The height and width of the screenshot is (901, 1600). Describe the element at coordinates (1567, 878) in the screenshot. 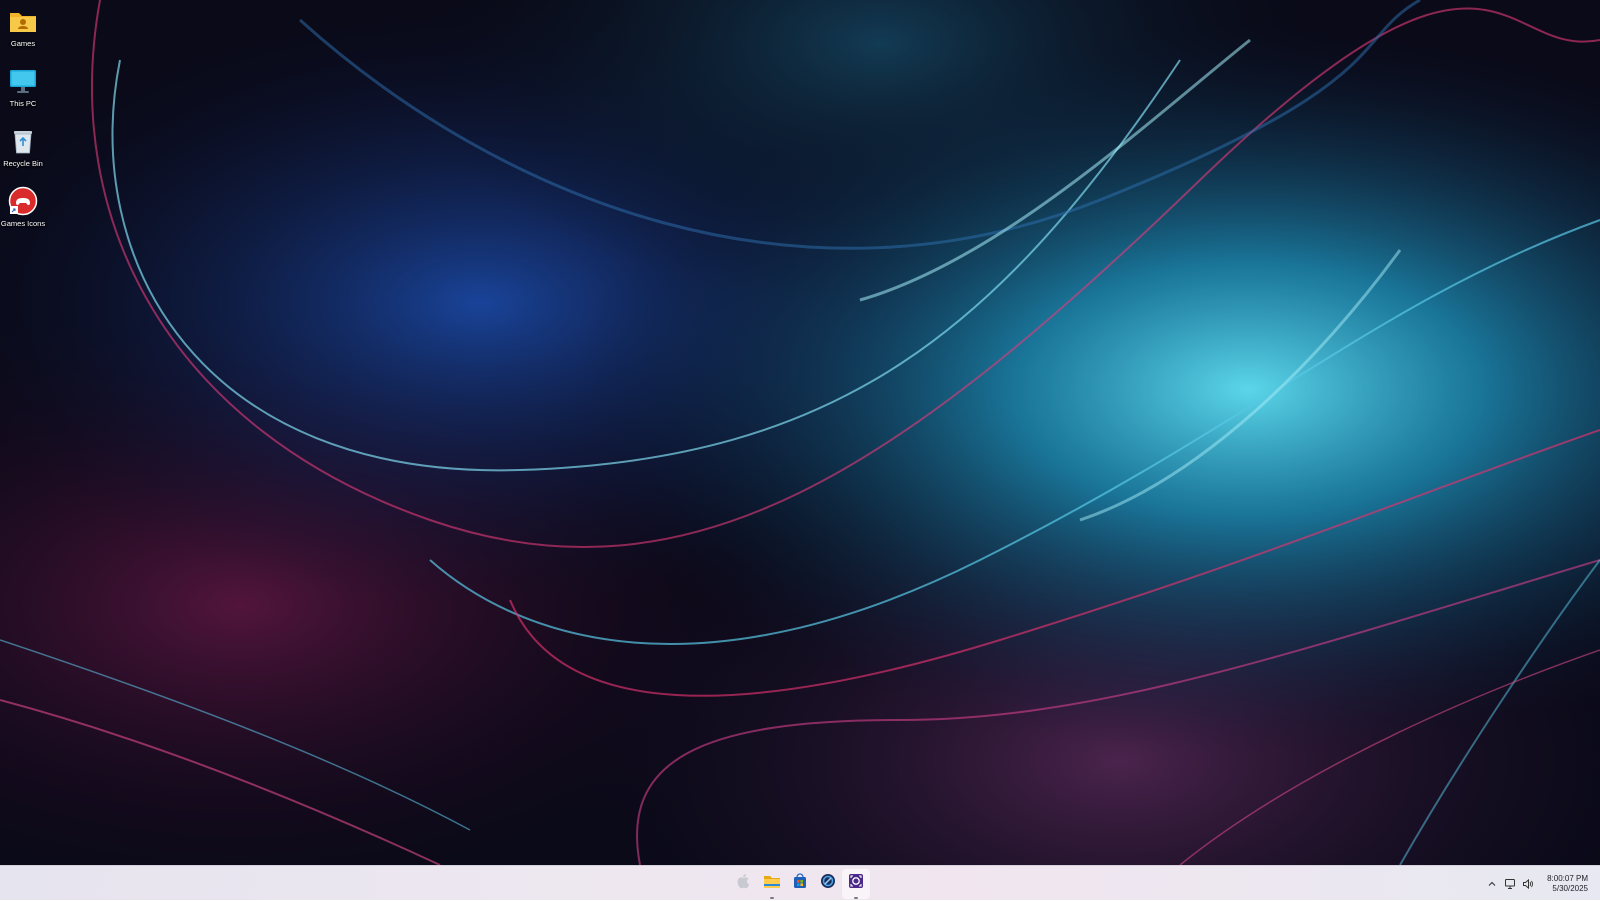

I see `clock-time: 8:00:07 PM` at that location.